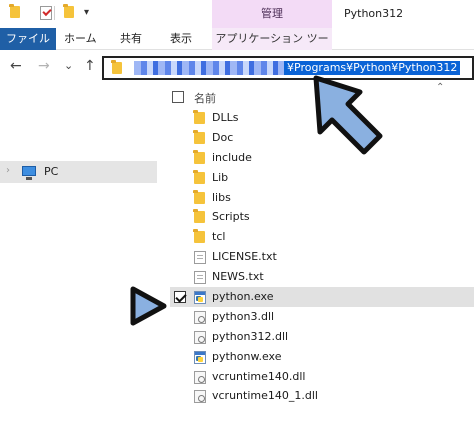 The width and height of the screenshot is (474, 430). What do you see at coordinates (78, 172) in the screenshot?
I see `sidebar-item-pc: › PC` at bounding box center [78, 172].